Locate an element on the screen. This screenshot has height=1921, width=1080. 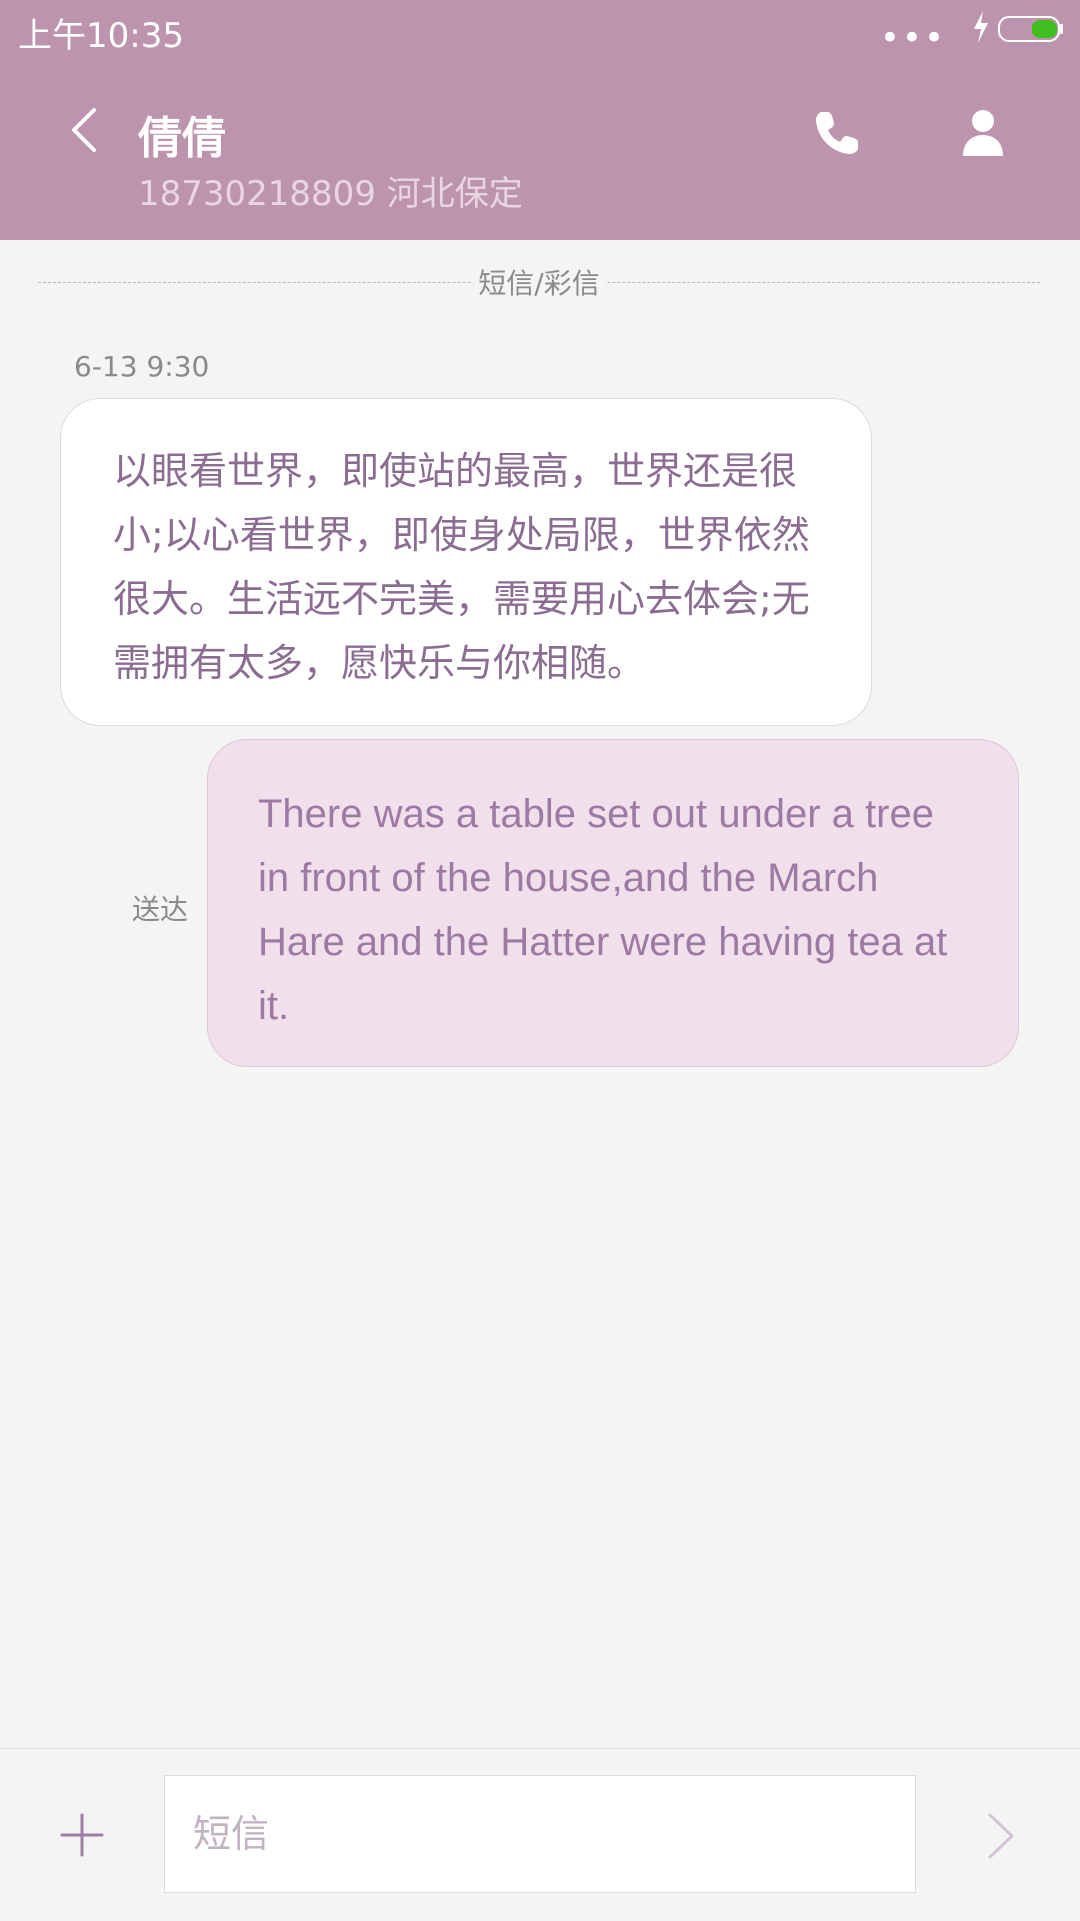
status-more-dots: ••• is located at coordinates (912, 38).